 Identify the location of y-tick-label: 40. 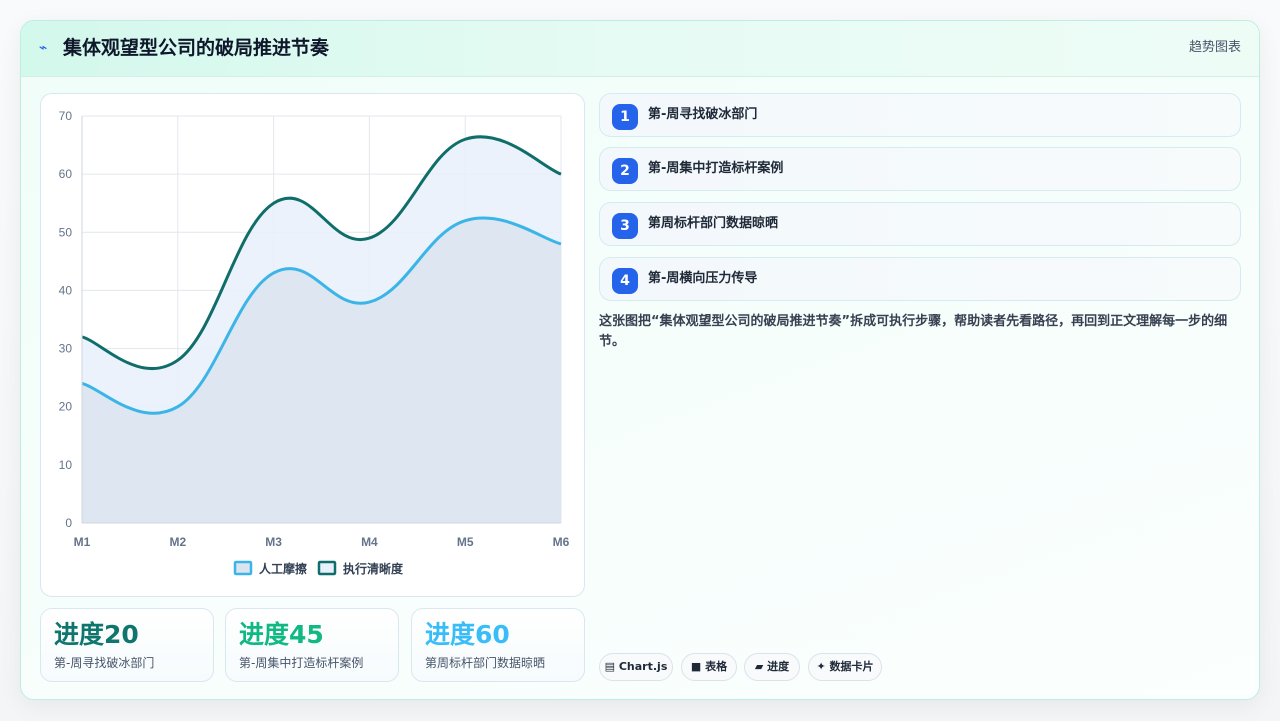
(66, 290).